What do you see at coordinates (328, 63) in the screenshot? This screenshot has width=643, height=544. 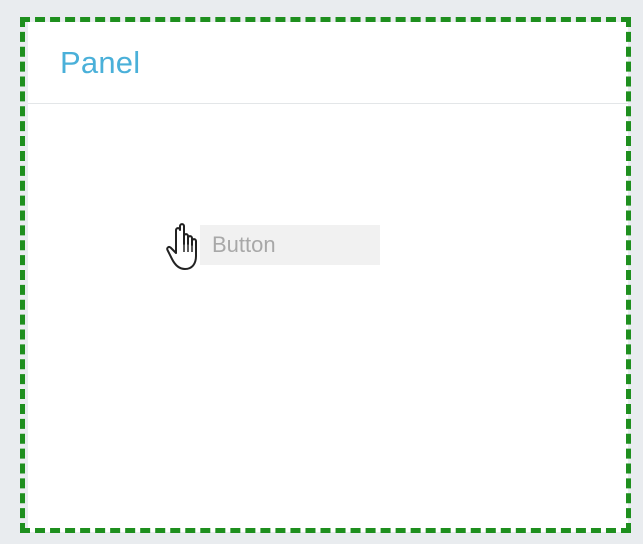 I see `panel-header: Panel` at bounding box center [328, 63].